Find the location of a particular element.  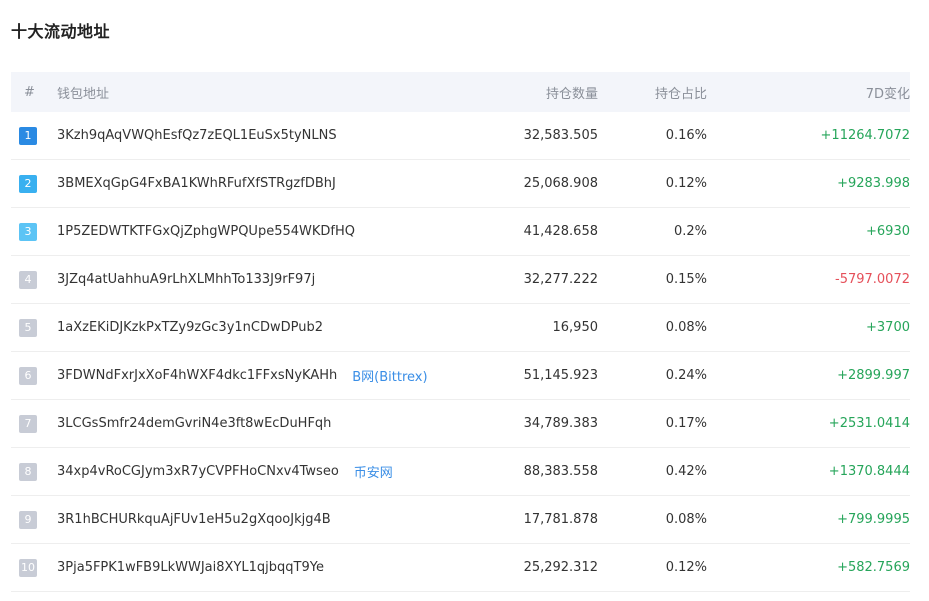

rank-badge: 4 is located at coordinates (28, 279).